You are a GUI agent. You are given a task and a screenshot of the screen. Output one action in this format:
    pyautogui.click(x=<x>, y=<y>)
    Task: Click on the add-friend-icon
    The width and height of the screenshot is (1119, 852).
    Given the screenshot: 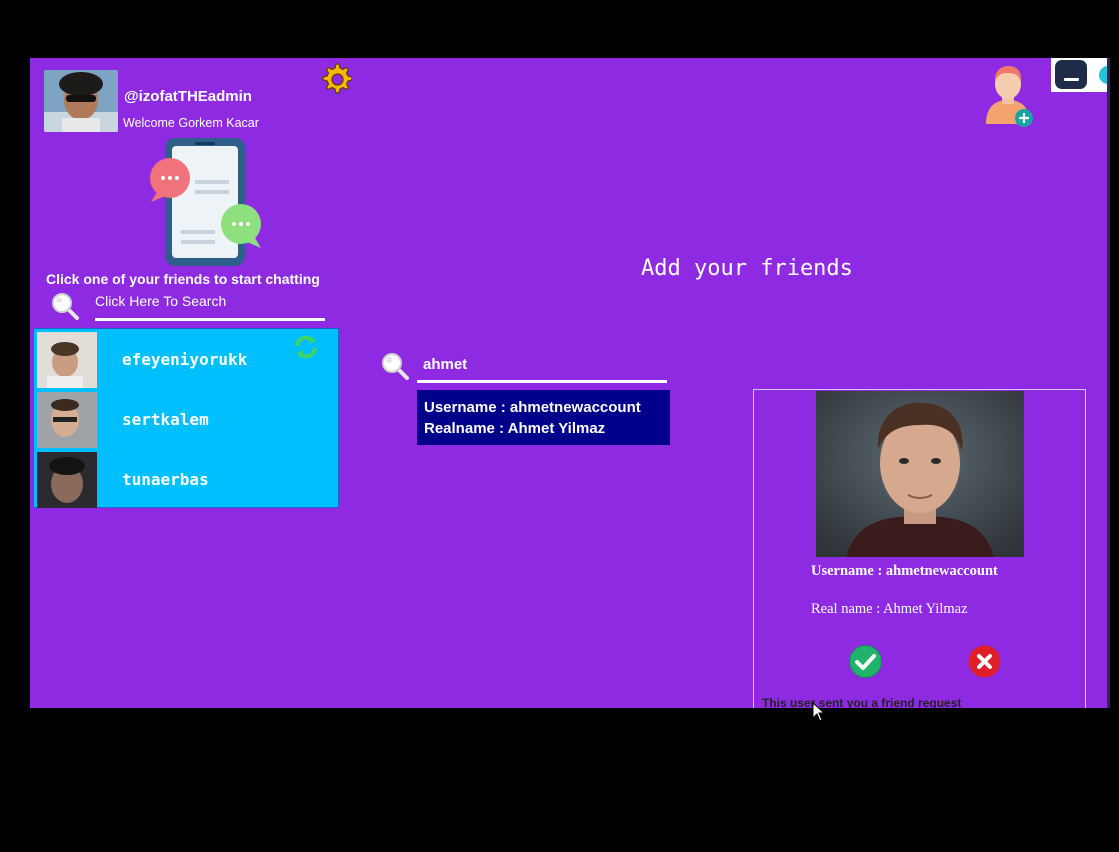 What is the action you would take?
    pyautogui.click(x=1008, y=97)
    